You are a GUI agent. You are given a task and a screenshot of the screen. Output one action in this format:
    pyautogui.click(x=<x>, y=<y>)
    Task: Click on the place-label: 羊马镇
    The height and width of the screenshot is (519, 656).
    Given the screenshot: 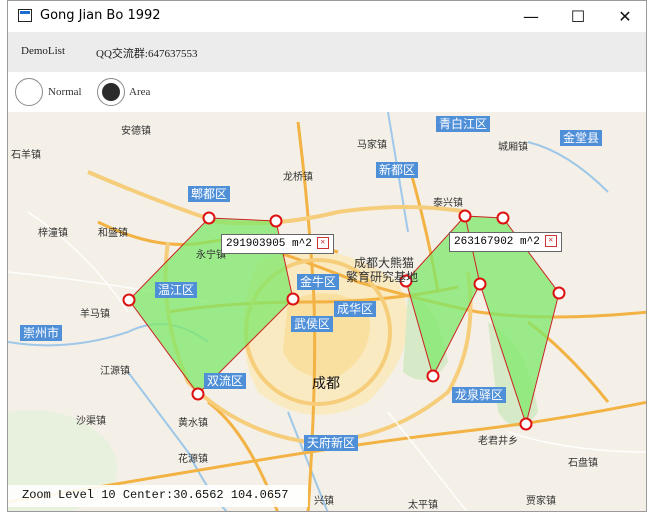 What is the action you would take?
    pyautogui.click(x=95, y=314)
    